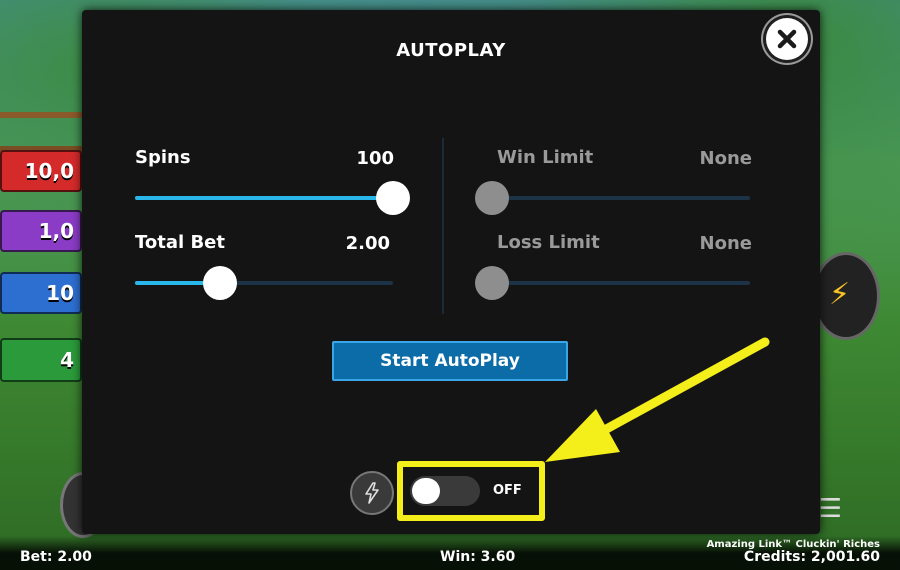 Image resolution: width=900 pixels, height=570 pixels. I want to click on total-bet-label: Total Bet, so click(180, 242).